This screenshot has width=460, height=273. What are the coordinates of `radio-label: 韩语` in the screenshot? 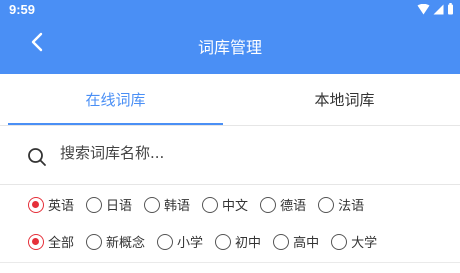 It's located at (177, 206).